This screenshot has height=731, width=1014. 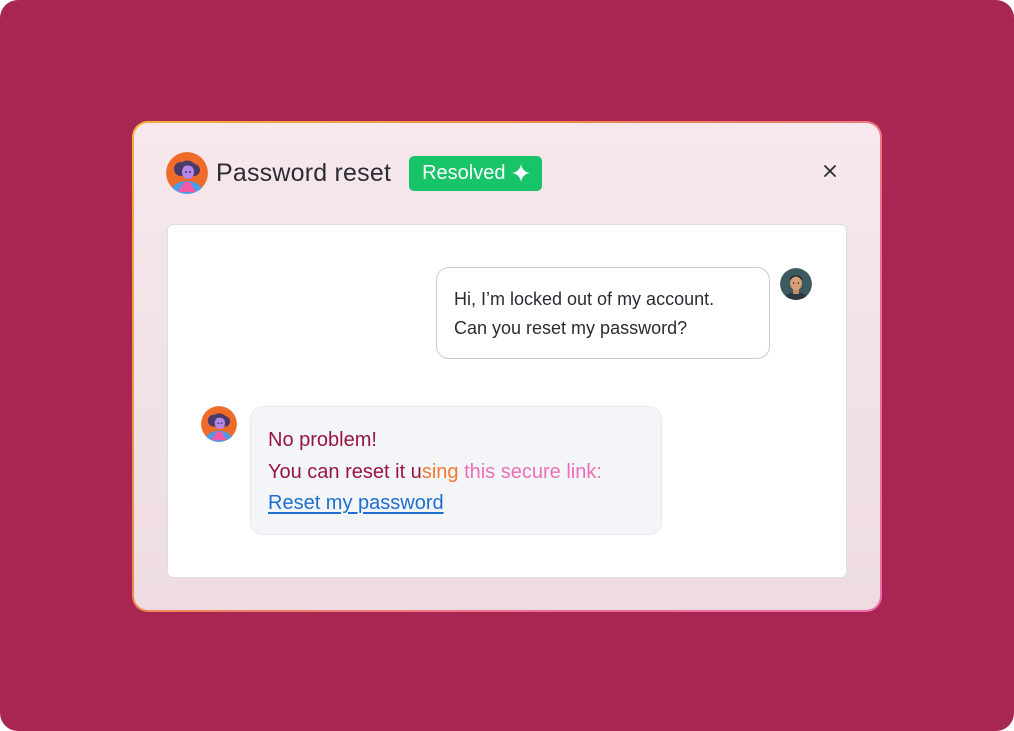 I want to click on ticket-header: Password reset Resolved, so click(x=354, y=173).